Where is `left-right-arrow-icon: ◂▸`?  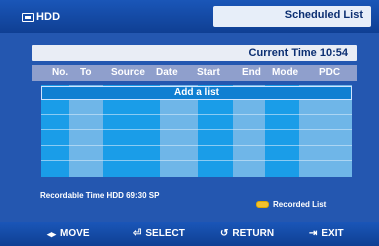 left-right-arrow-icon: ◂▸ is located at coordinates (52, 233).